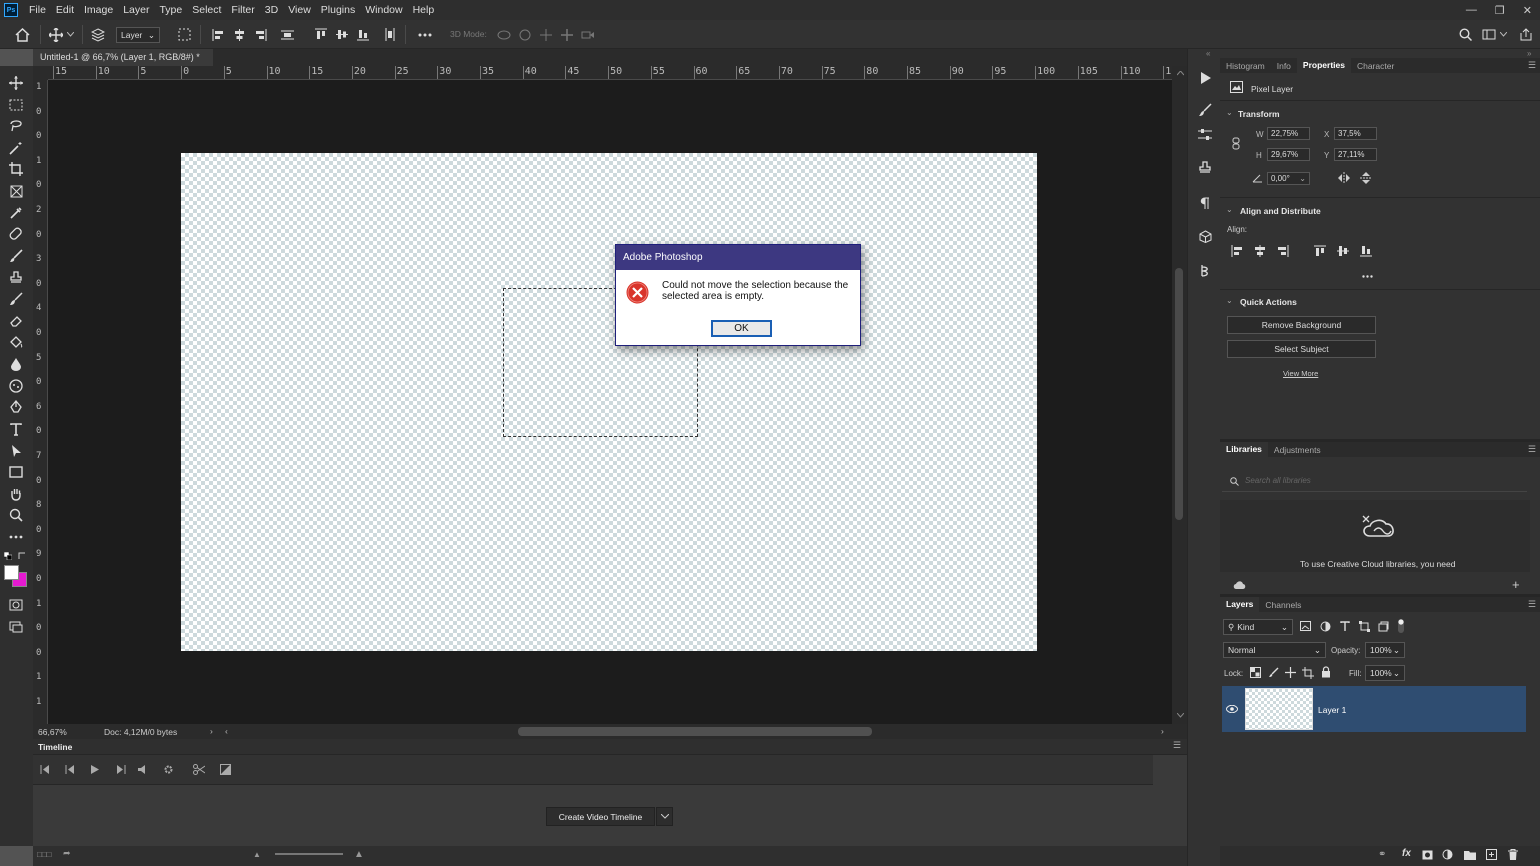 Image resolution: width=1540 pixels, height=866 pixels. I want to click on tab-info: Info, so click(1284, 66).